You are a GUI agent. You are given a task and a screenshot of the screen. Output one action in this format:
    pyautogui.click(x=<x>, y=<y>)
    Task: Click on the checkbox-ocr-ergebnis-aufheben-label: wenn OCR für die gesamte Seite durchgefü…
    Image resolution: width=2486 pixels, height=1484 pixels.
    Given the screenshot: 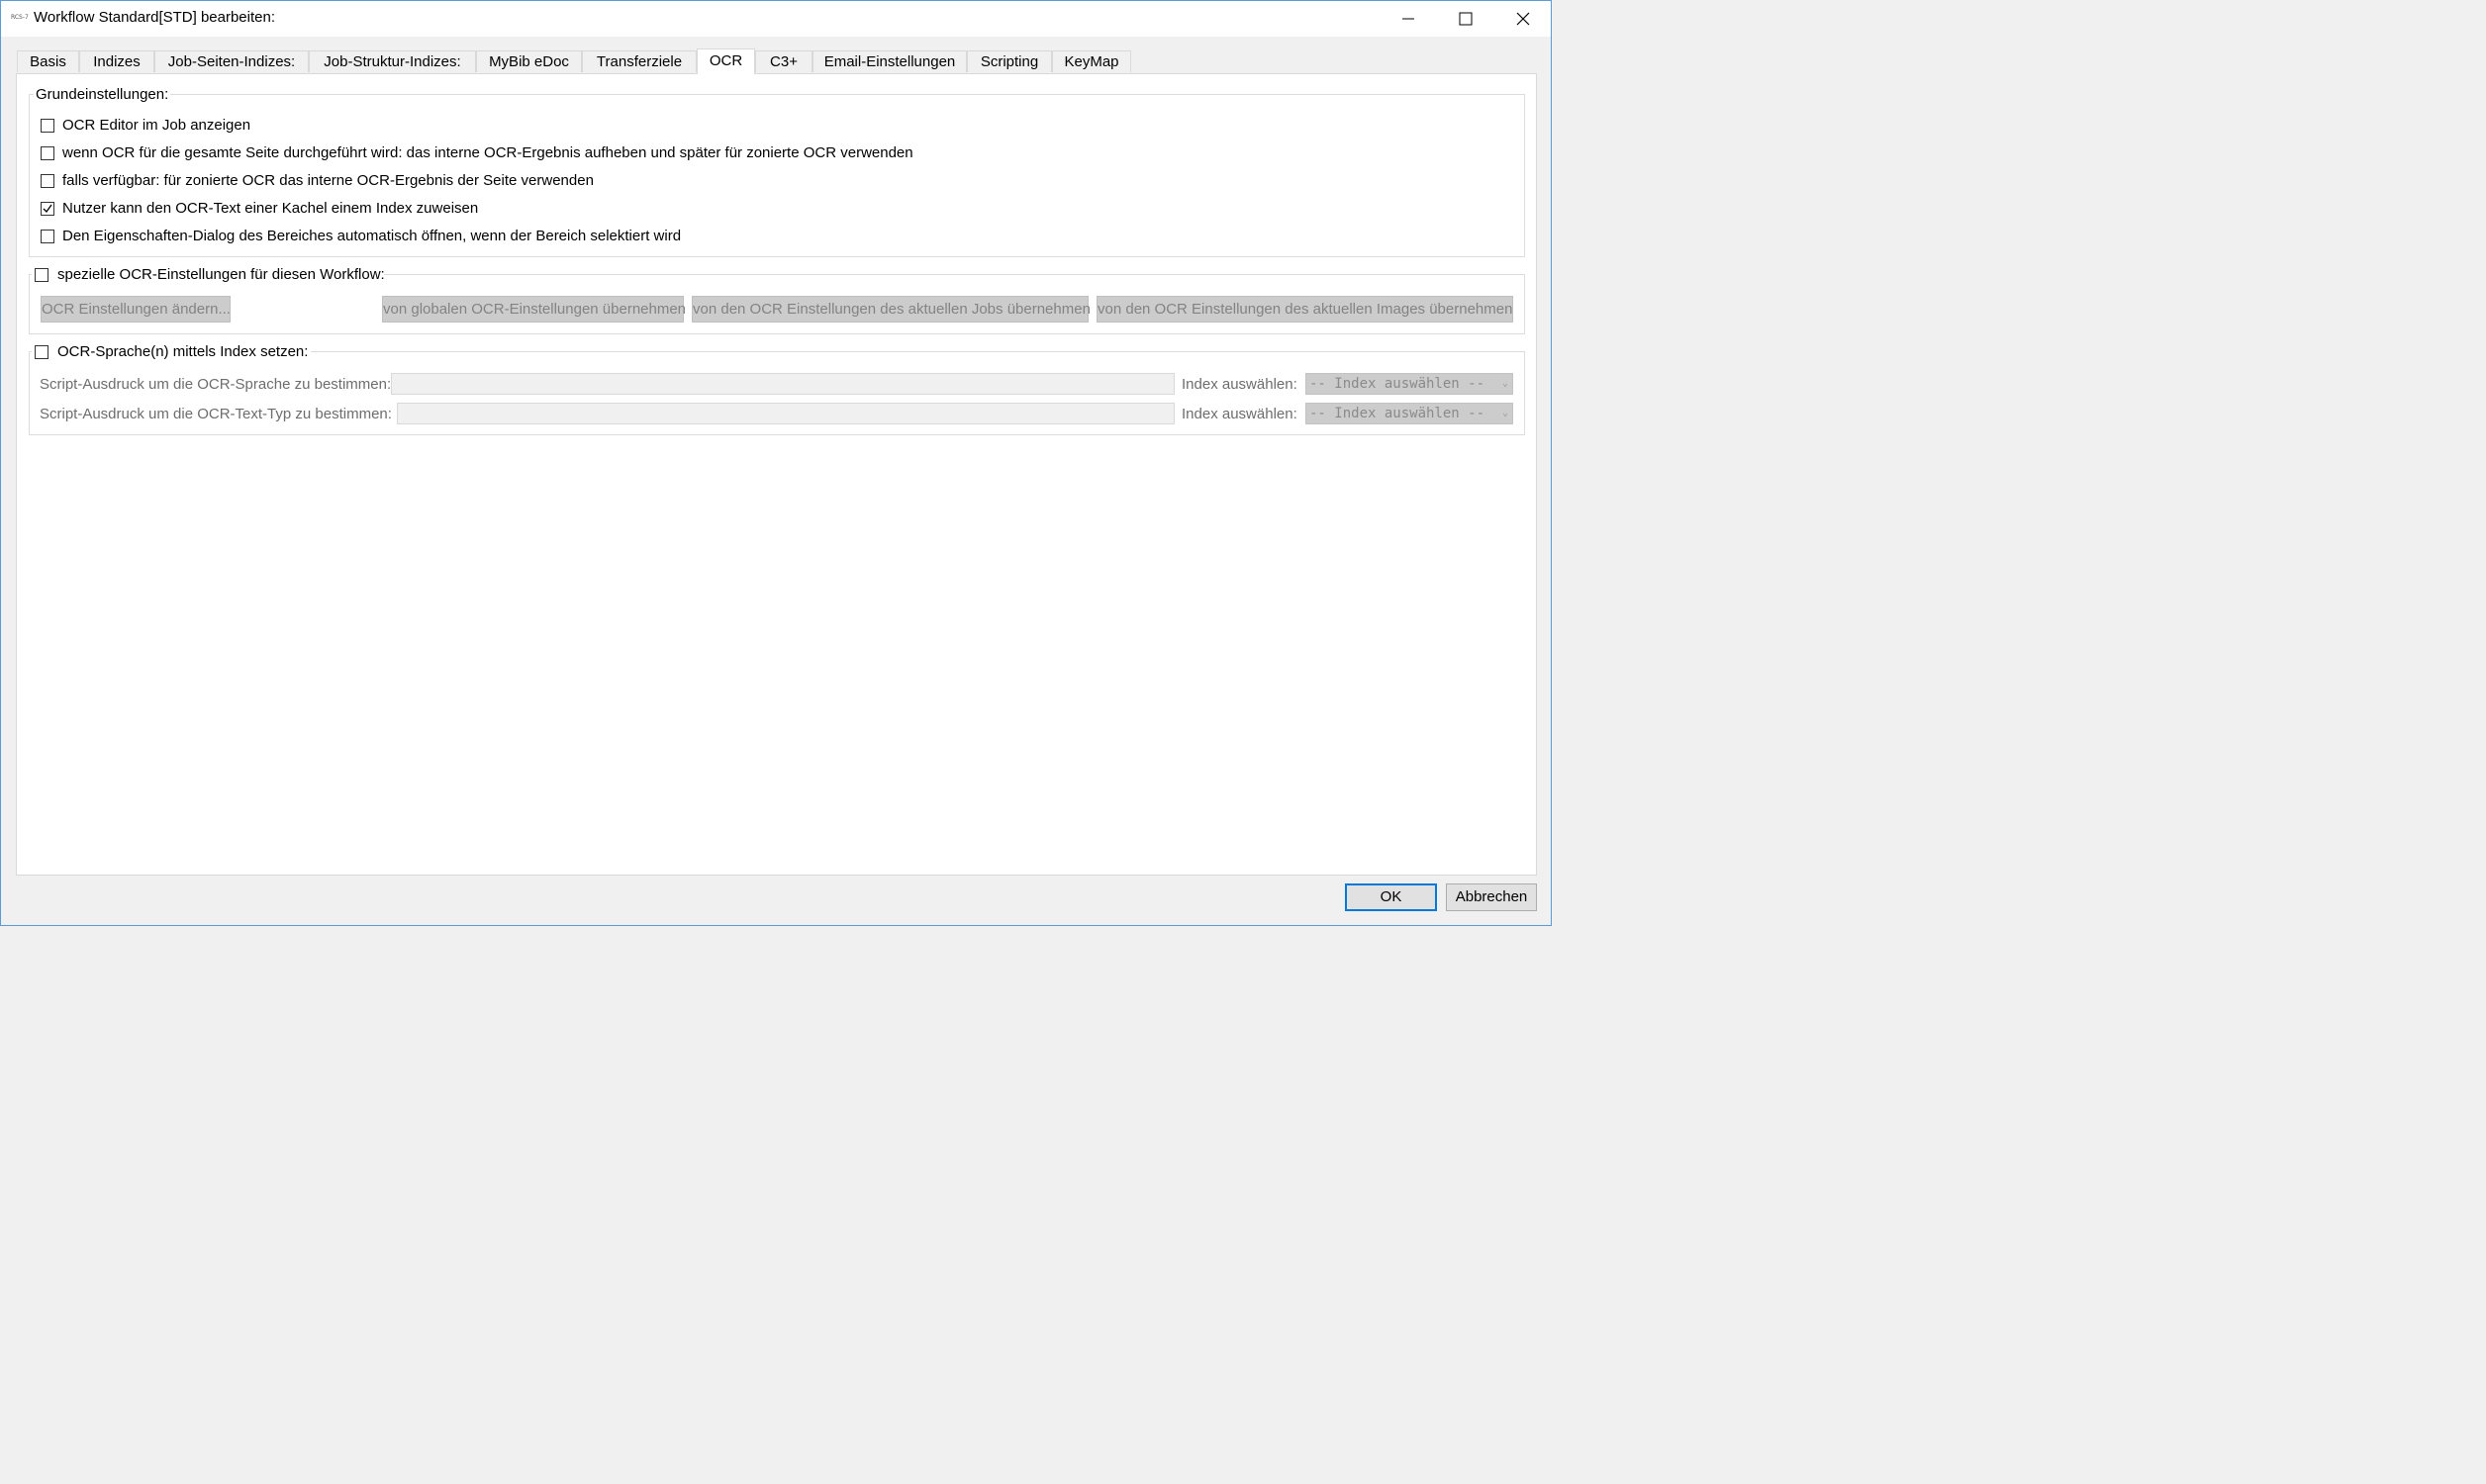 What is the action you would take?
    pyautogui.click(x=487, y=152)
    